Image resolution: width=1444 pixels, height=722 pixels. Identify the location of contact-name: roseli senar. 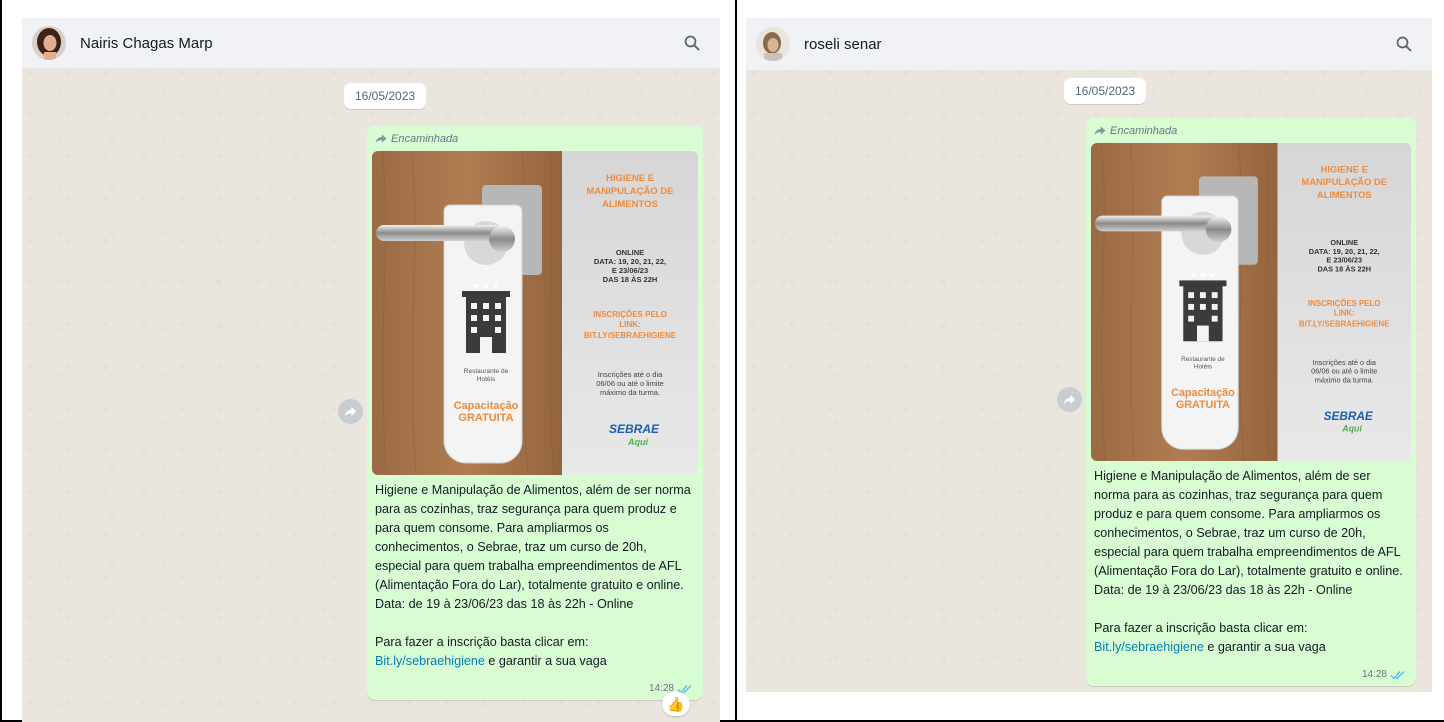
(1098, 44).